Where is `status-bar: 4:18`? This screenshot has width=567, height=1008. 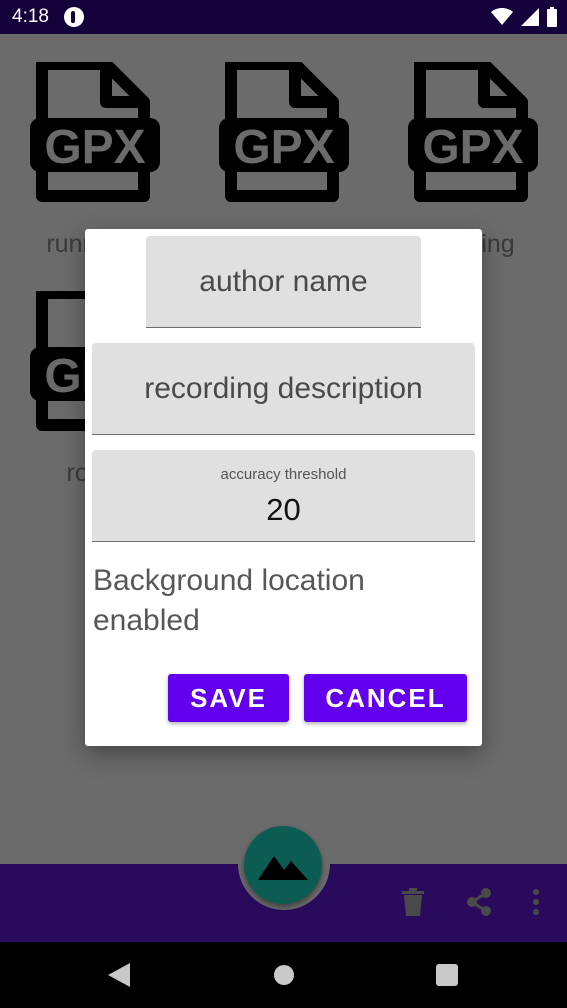
status-bar: 4:18 is located at coordinates (283, 17).